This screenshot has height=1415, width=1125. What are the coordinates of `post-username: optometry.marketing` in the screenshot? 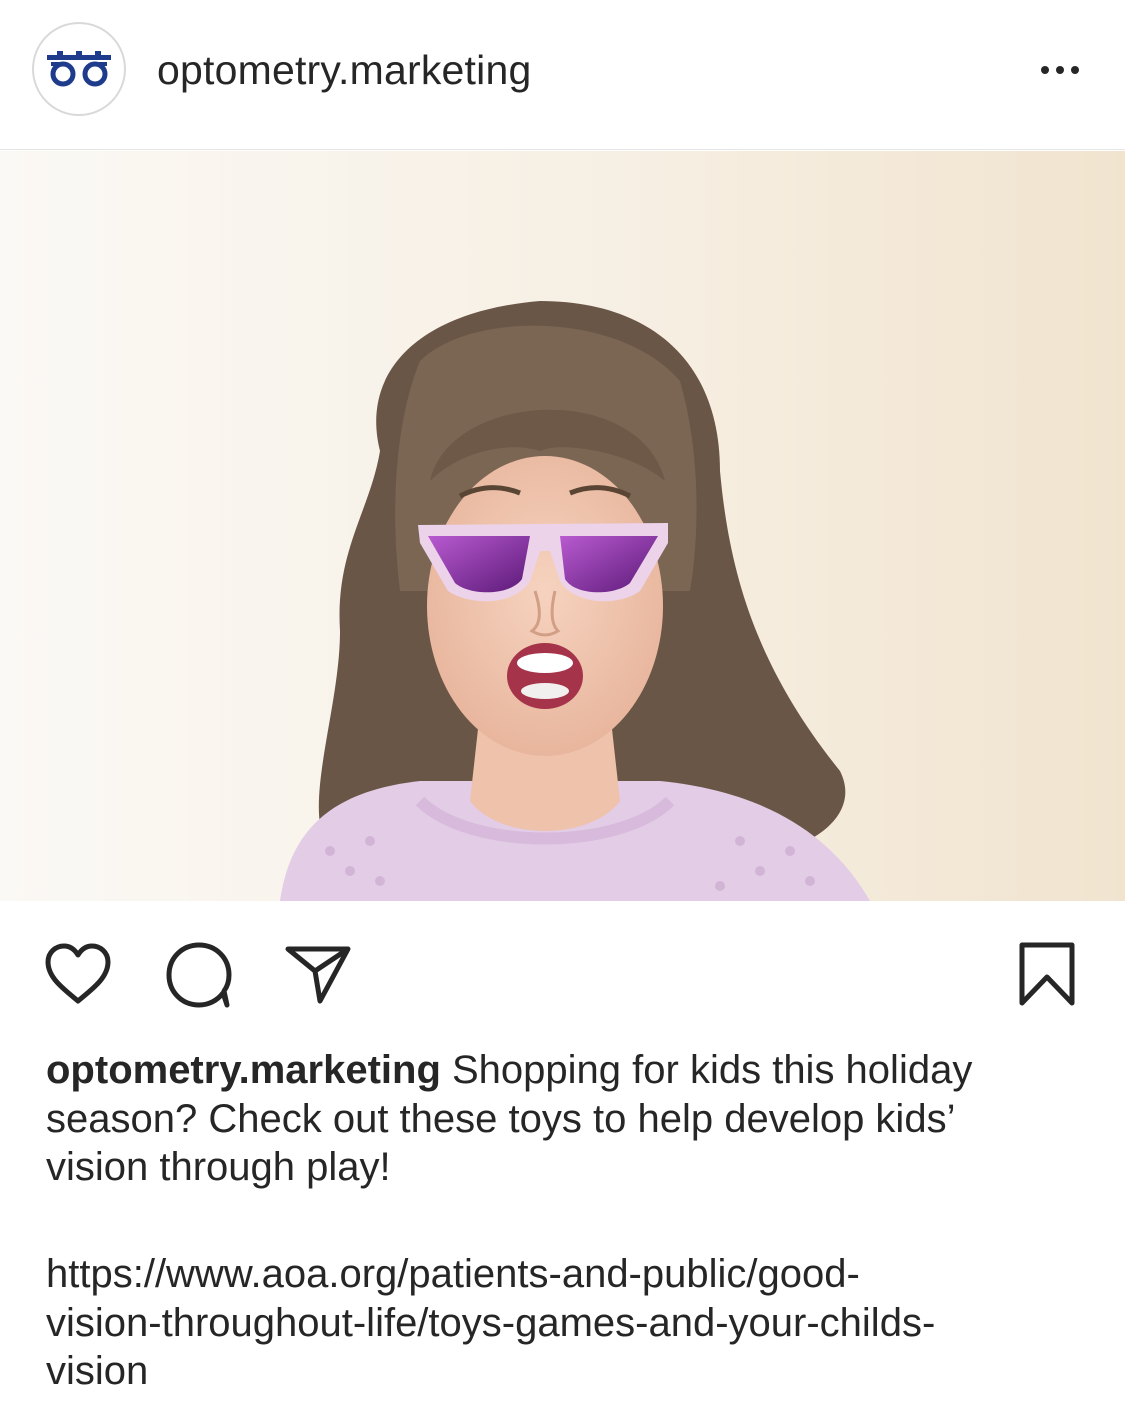 It's located at (344, 70).